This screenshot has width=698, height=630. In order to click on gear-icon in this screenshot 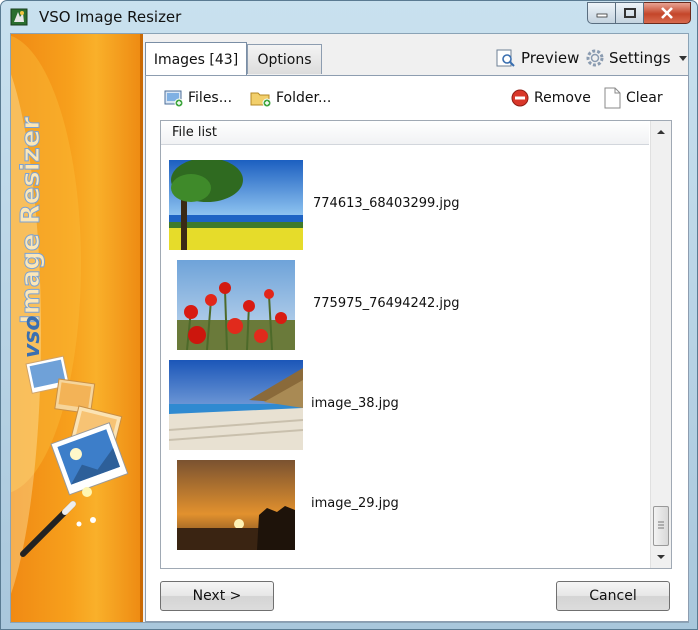, I will do `click(595, 58)`.